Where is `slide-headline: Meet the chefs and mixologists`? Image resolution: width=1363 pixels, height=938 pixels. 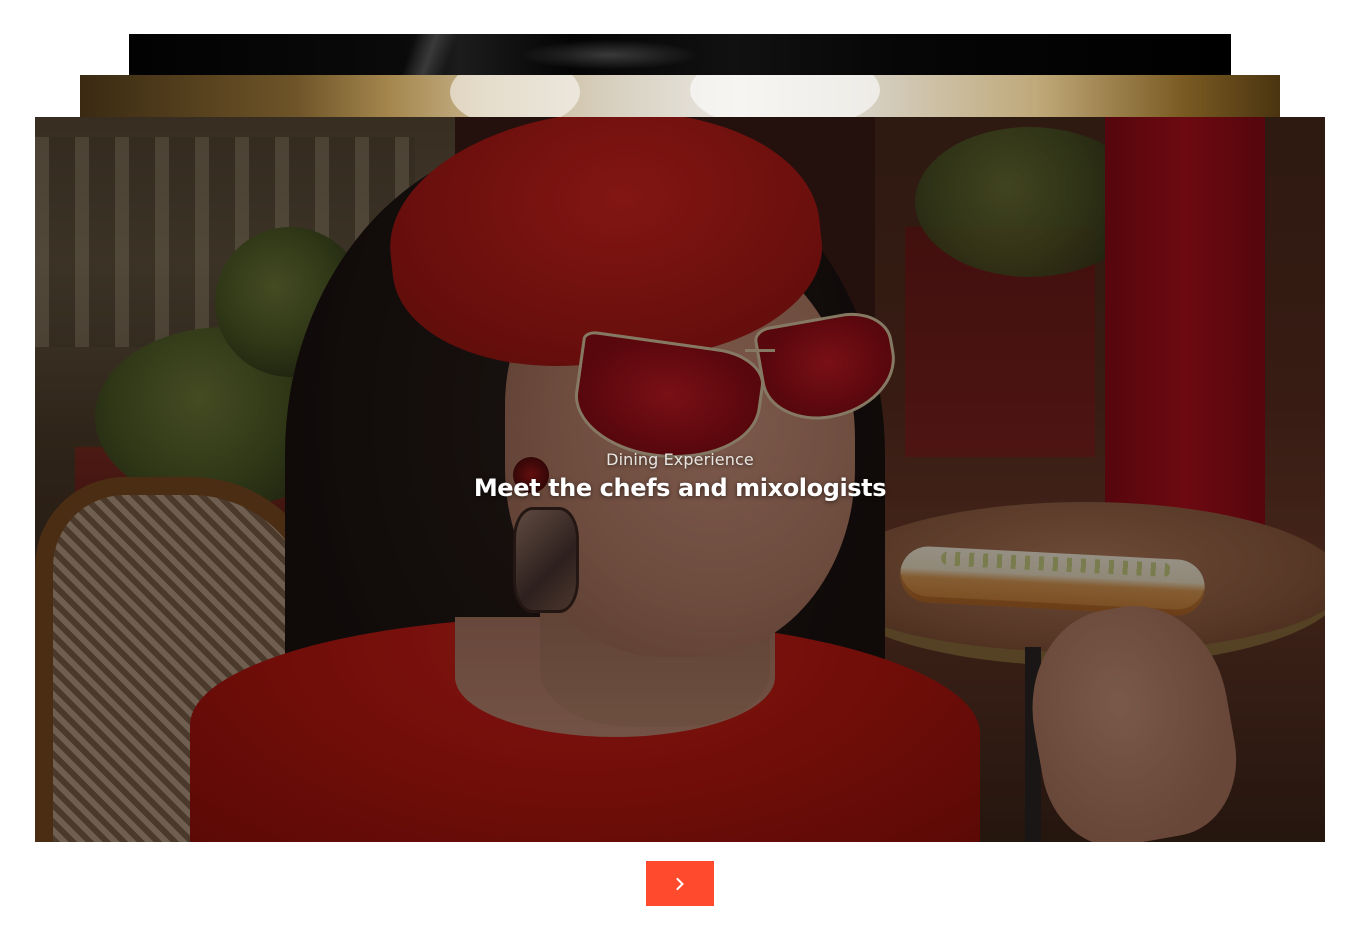 slide-headline: Meet the chefs and mixologists is located at coordinates (680, 488).